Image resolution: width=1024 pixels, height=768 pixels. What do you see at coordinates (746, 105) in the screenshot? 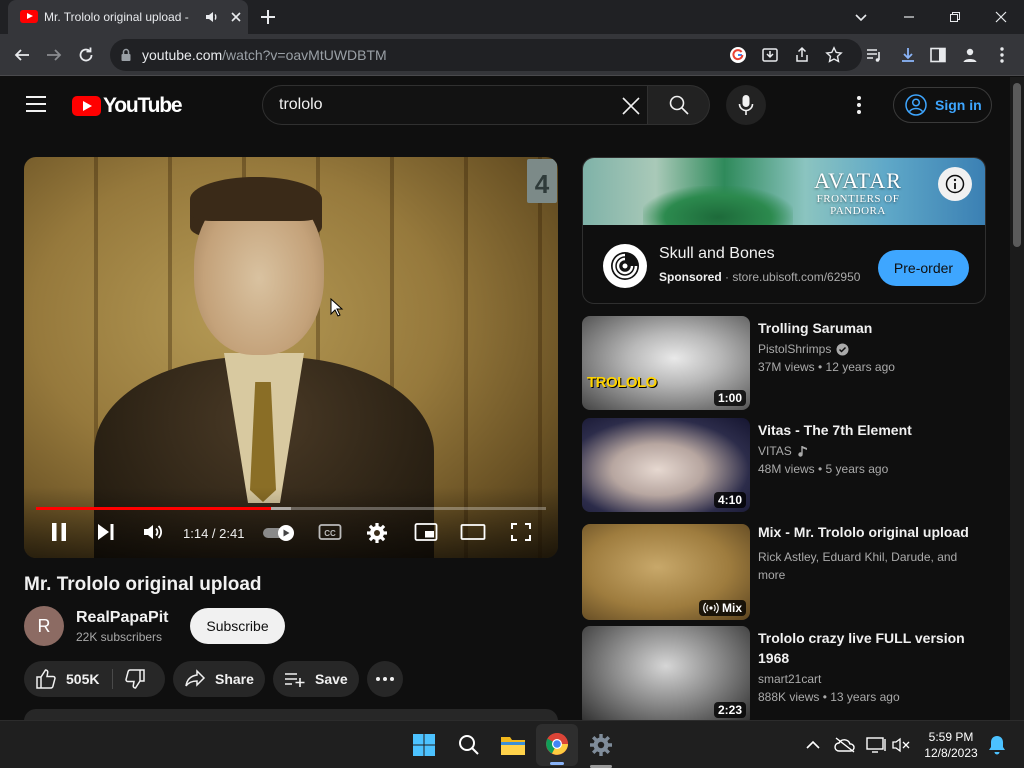
I see `voice-search-button` at bounding box center [746, 105].